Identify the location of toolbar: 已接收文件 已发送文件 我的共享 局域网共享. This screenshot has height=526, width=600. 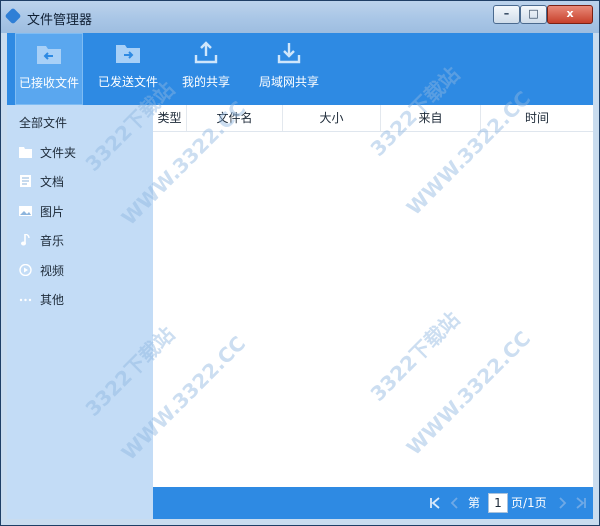
(300, 69).